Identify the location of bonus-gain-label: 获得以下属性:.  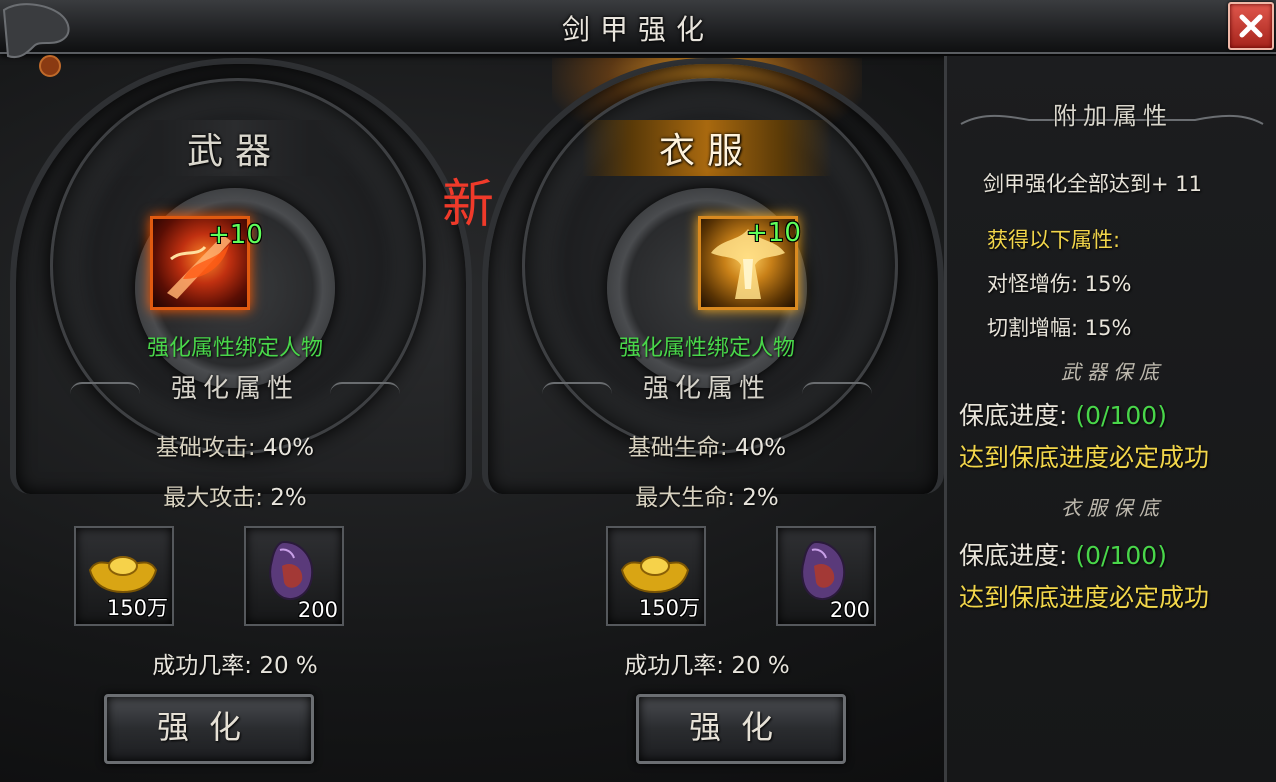
(1054, 240).